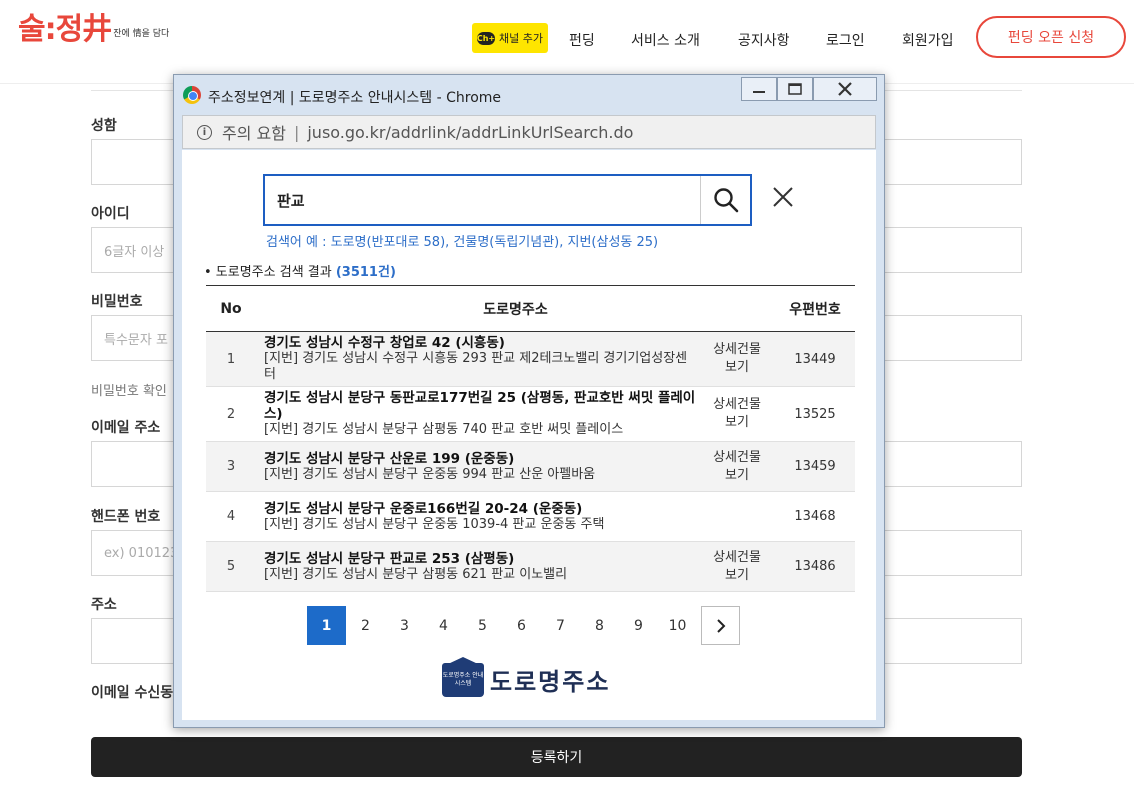  What do you see at coordinates (480, 559) in the screenshot?
I see `road-address: 경기도 성남시 분당구 판교로 253 (삼평동)` at bounding box center [480, 559].